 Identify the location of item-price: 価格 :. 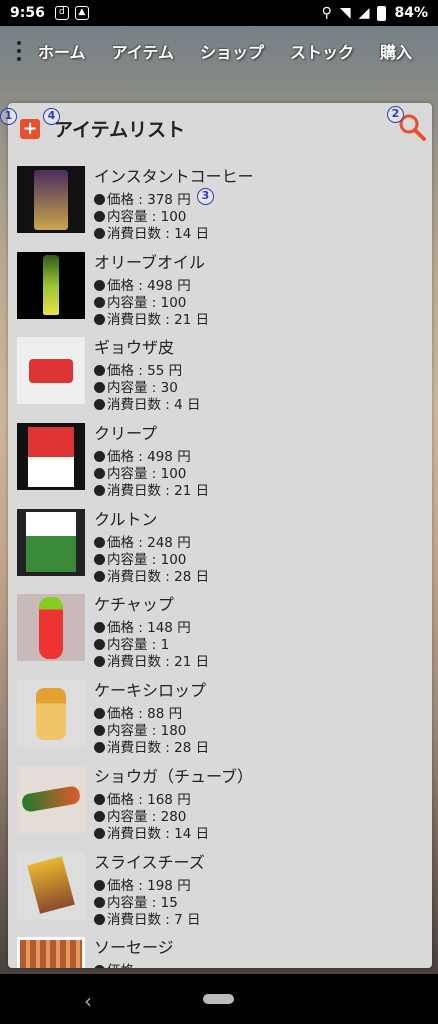
(118, 963).